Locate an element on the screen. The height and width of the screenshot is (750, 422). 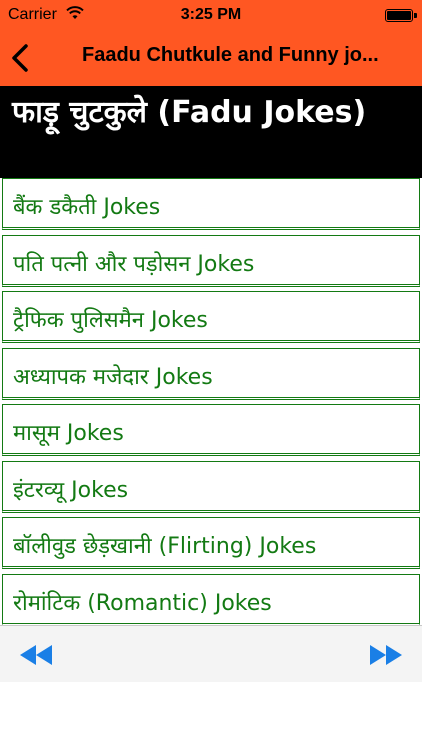
list-item: पति पत्नी और पड़ोसन Jokes is located at coordinates (211, 260).